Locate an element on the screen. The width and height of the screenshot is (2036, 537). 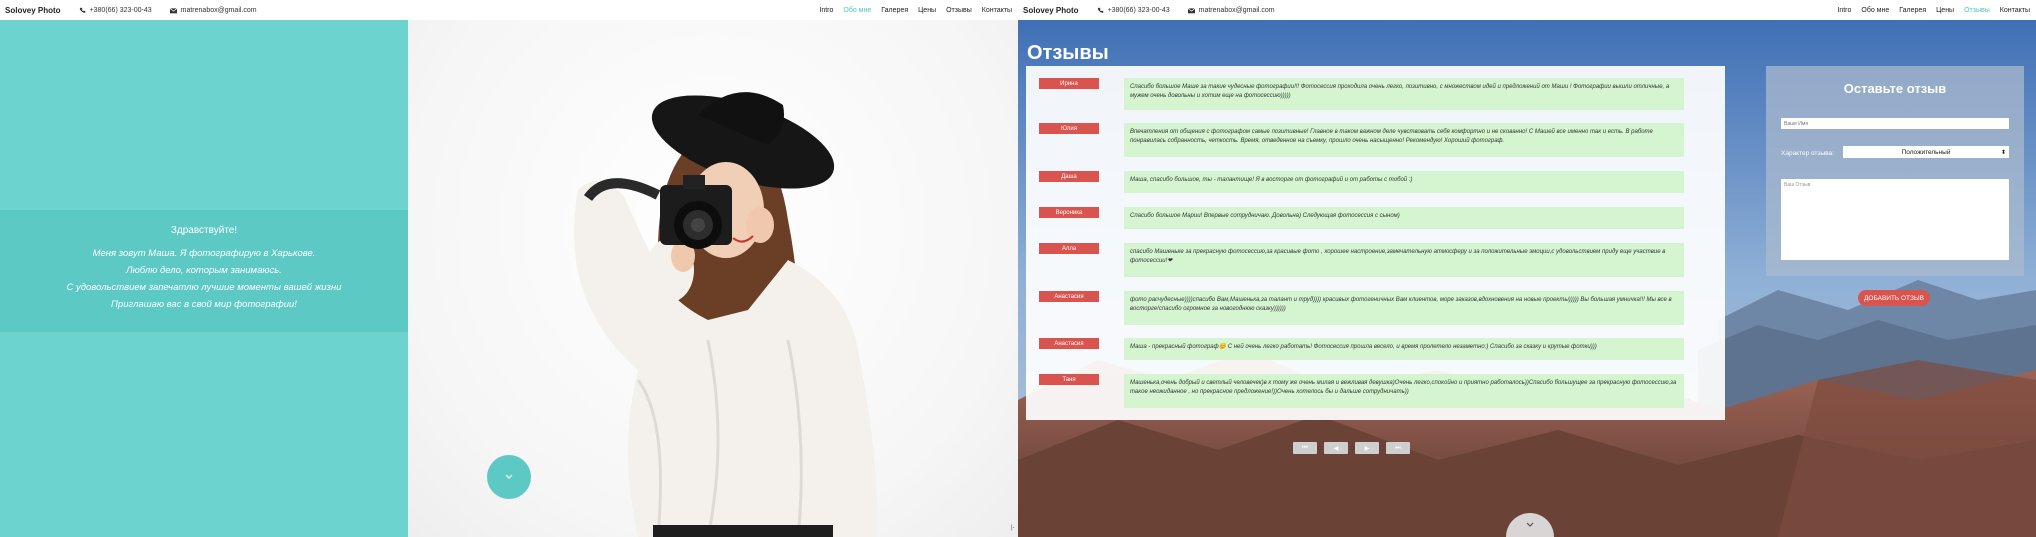
select-arrow-icon: ⬍ is located at coordinates (2003, 152).